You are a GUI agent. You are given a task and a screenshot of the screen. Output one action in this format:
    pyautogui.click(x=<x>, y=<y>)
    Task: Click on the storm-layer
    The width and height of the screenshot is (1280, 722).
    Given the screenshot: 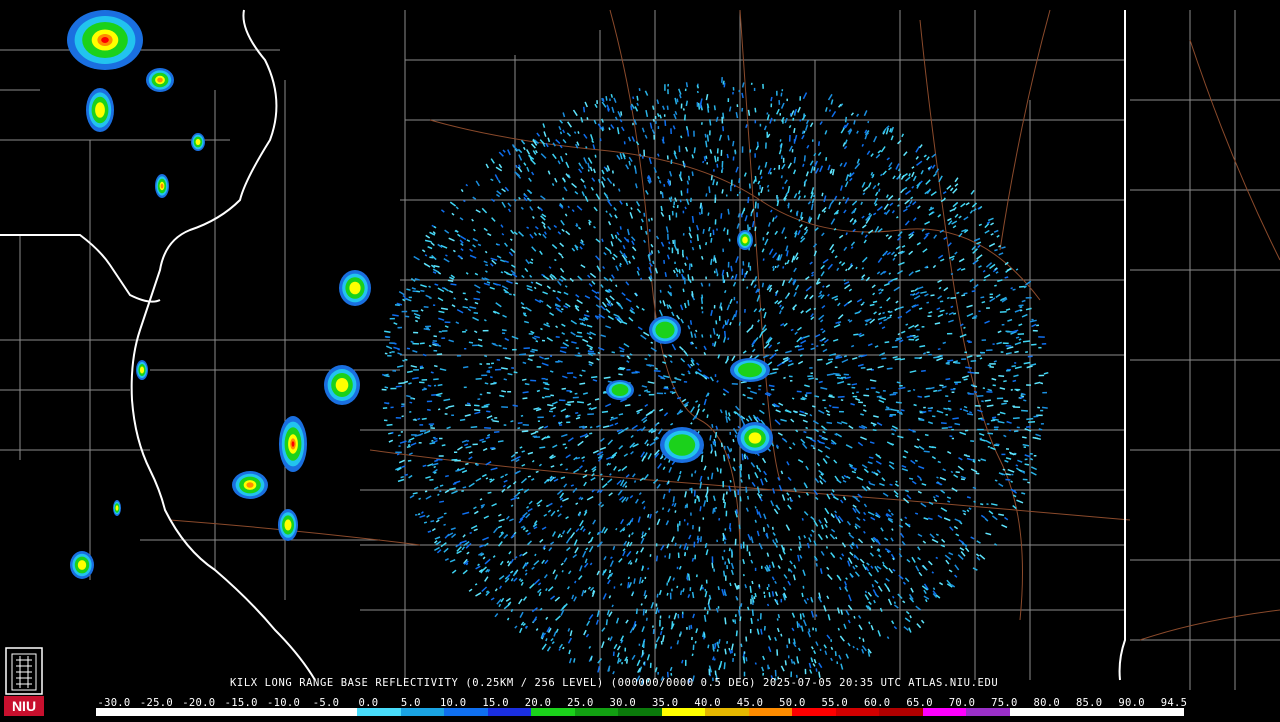 What is the action you would take?
    pyautogui.click(x=198, y=142)
    